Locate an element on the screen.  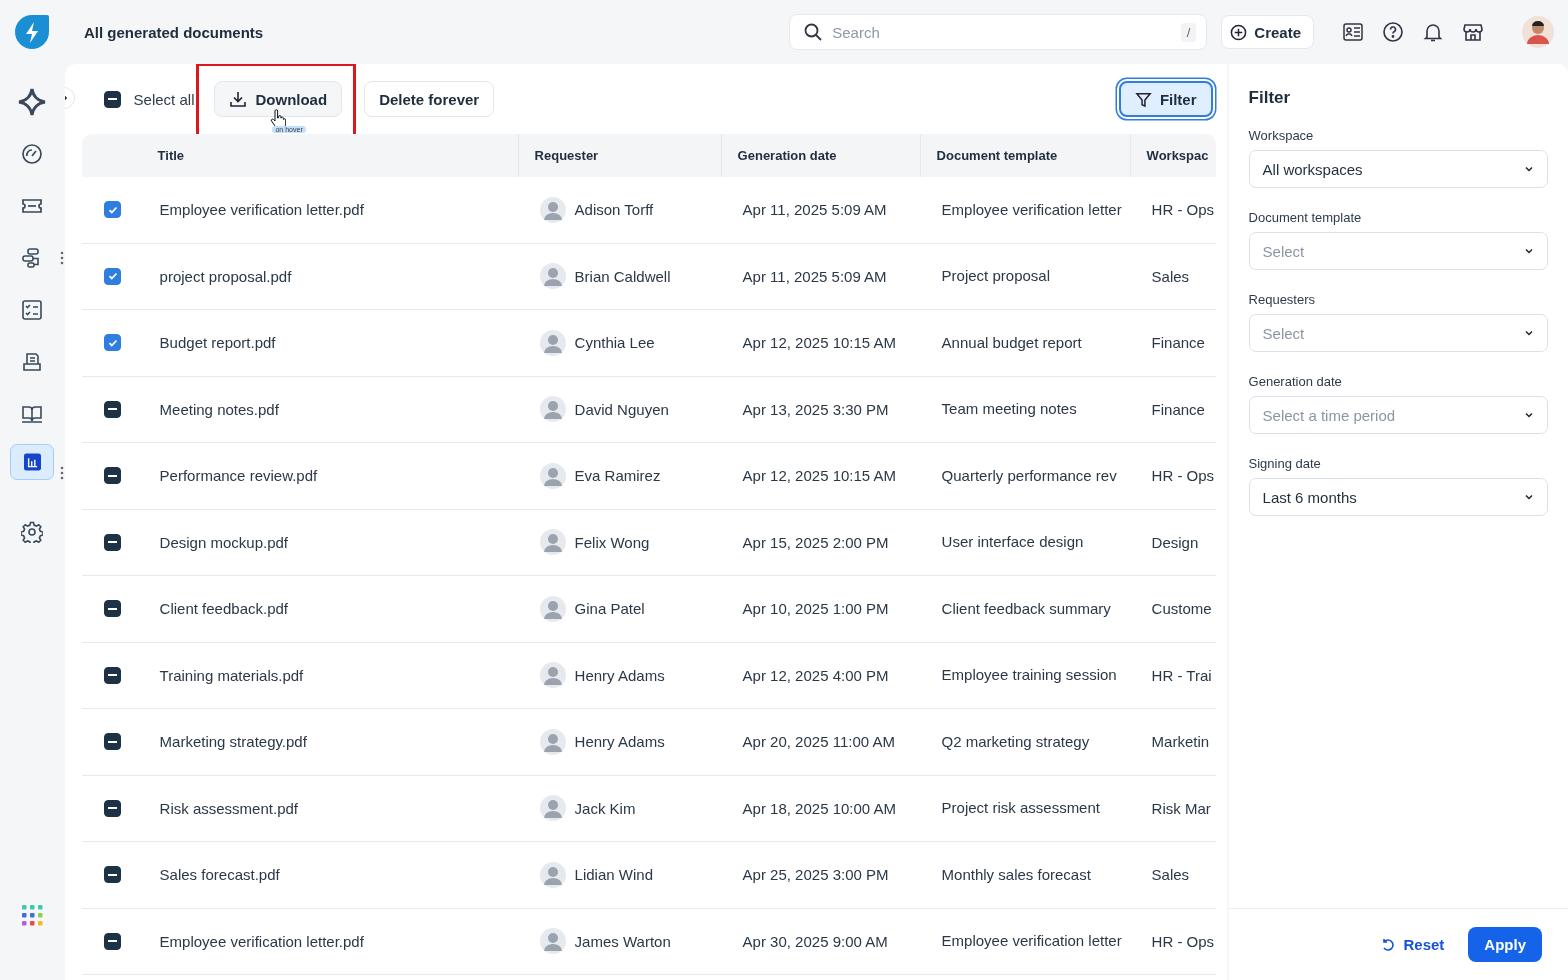
field-label: Signing date is located at coordinates (1285, 463).